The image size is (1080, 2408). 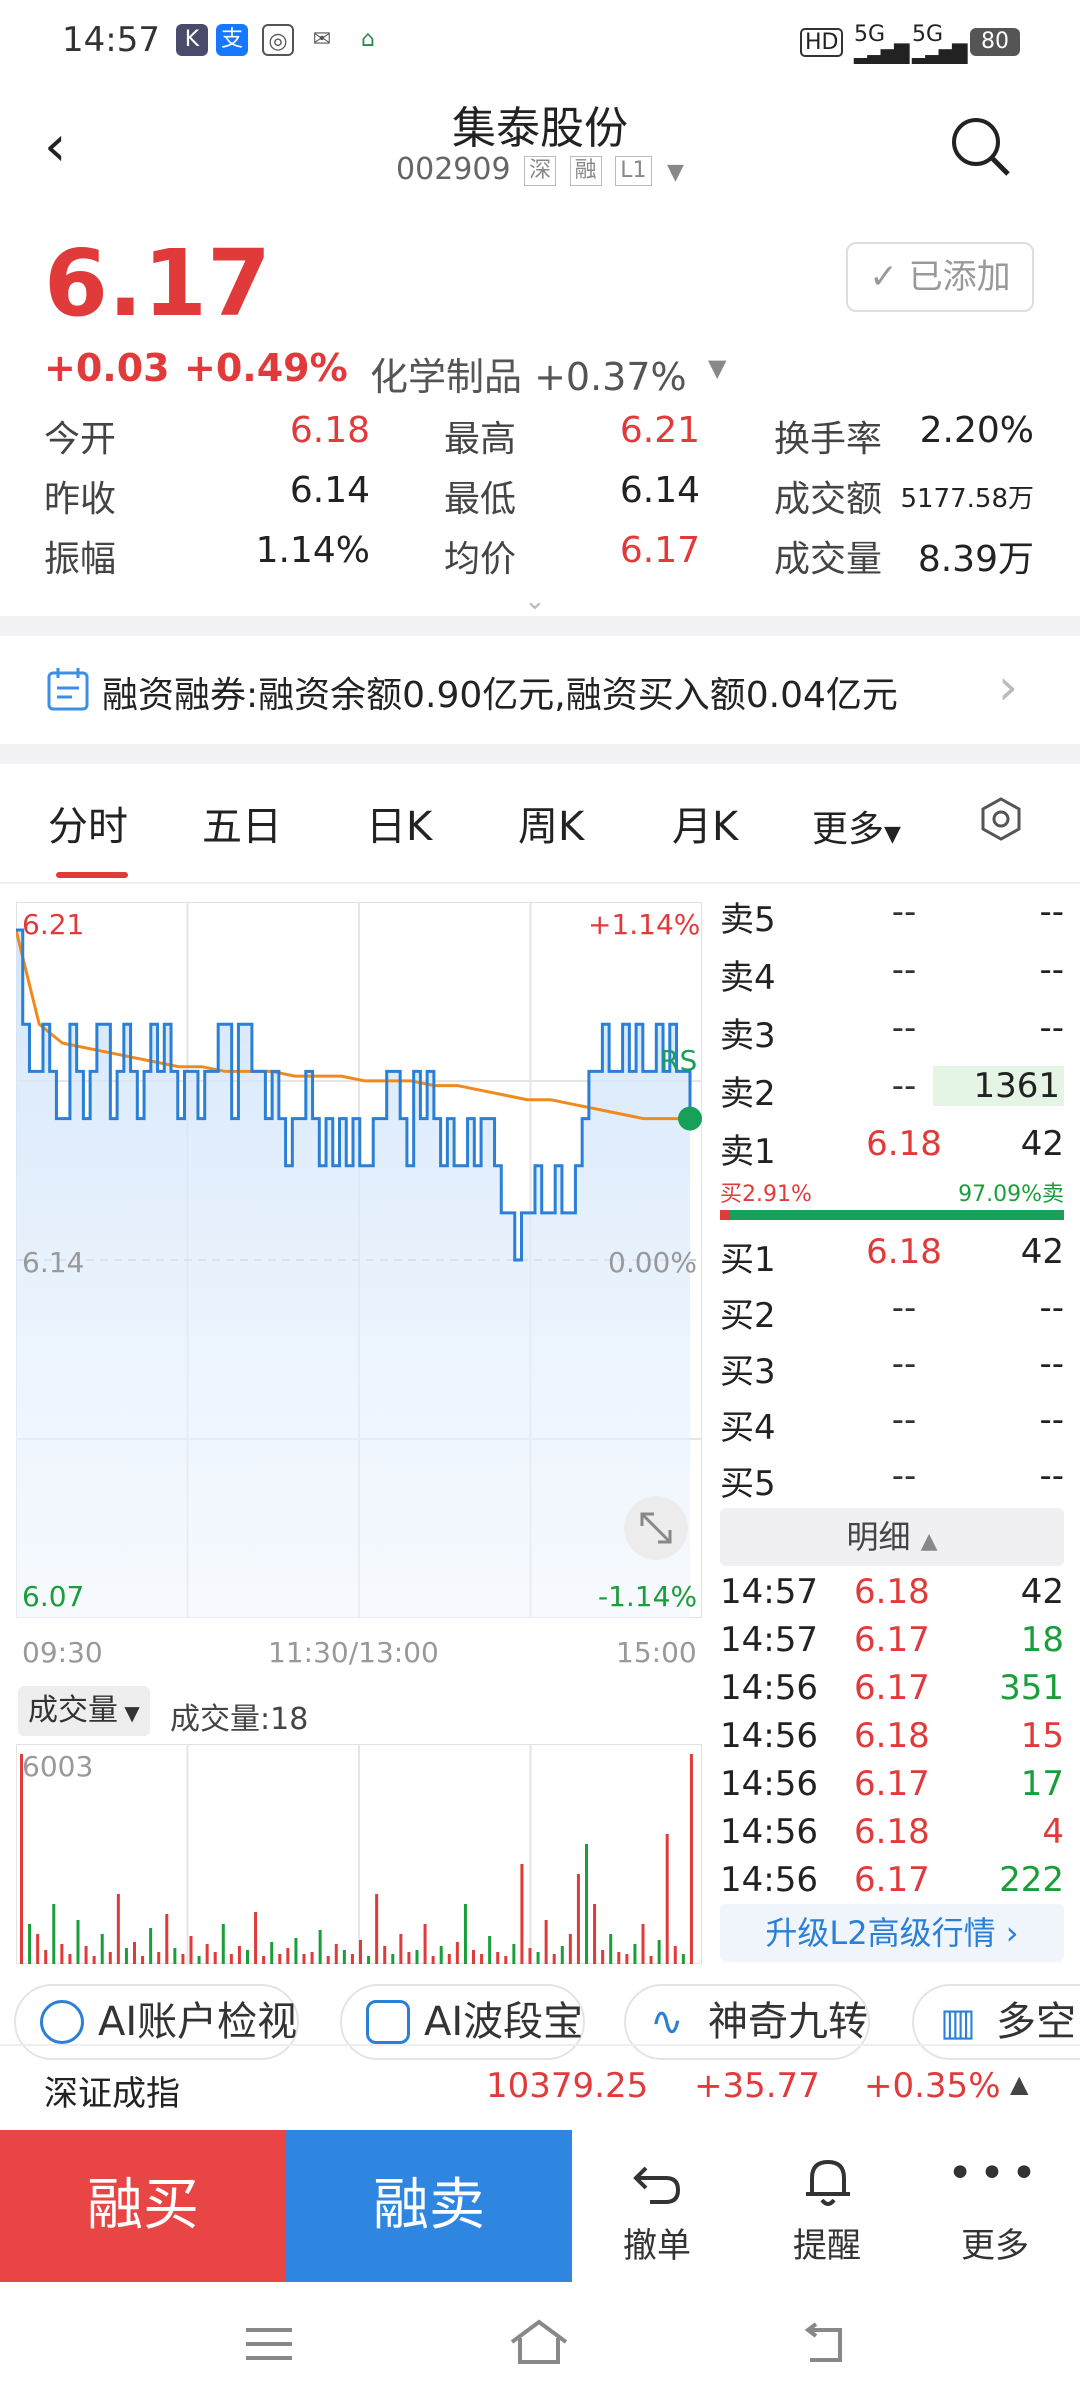 I want to click on stock-header: ‹ 集泰股份 002909 深 融 L1 ▼, so click(x=540, y=147).